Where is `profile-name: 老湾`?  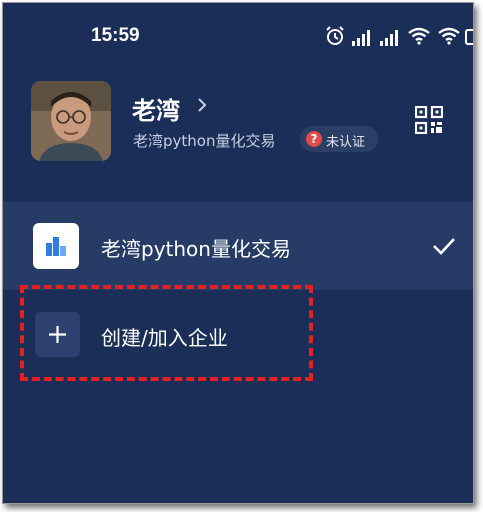 profile-name: 老湾 is located at coordinates (156, 108).